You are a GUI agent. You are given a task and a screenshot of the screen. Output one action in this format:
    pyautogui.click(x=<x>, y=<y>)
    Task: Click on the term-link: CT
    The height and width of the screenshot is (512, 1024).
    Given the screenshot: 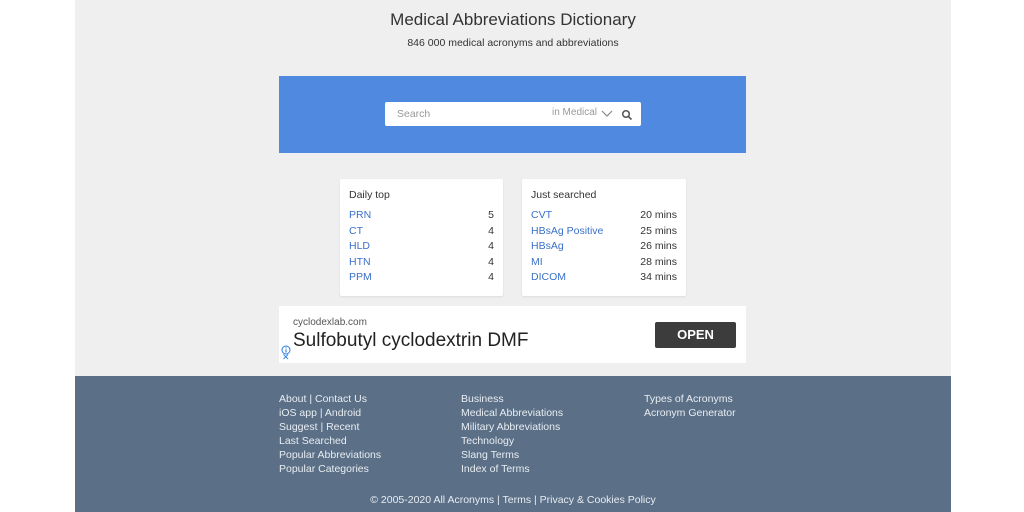 What is the action you would take?
    pyautogui.click(x=356, y=233)
    